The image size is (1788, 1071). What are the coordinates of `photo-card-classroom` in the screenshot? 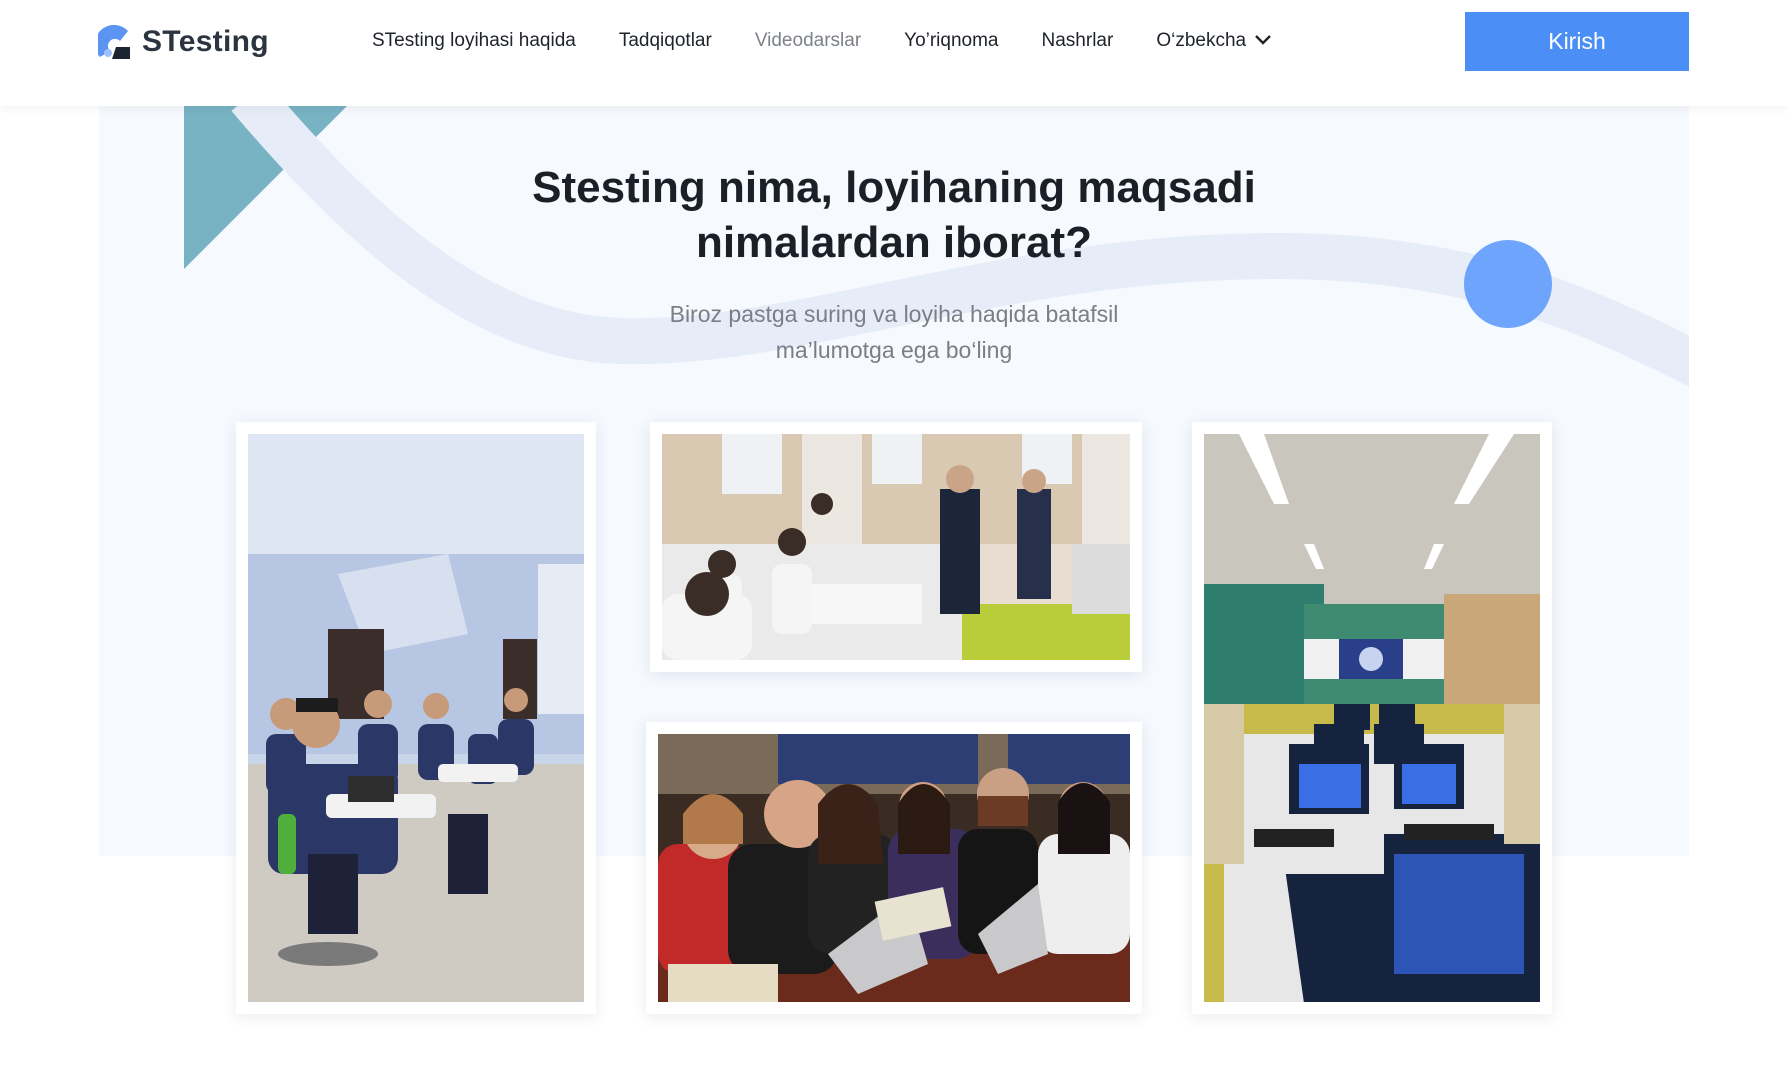 It's located at (416, 718).